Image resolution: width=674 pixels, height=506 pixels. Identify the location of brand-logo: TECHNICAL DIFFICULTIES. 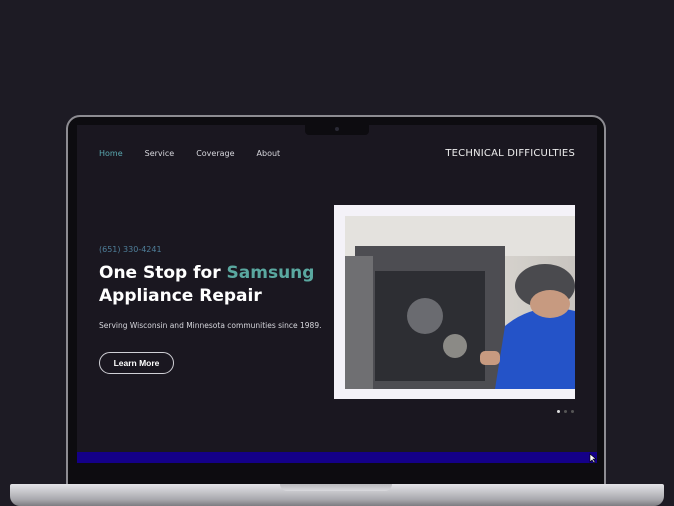
(510, 153).